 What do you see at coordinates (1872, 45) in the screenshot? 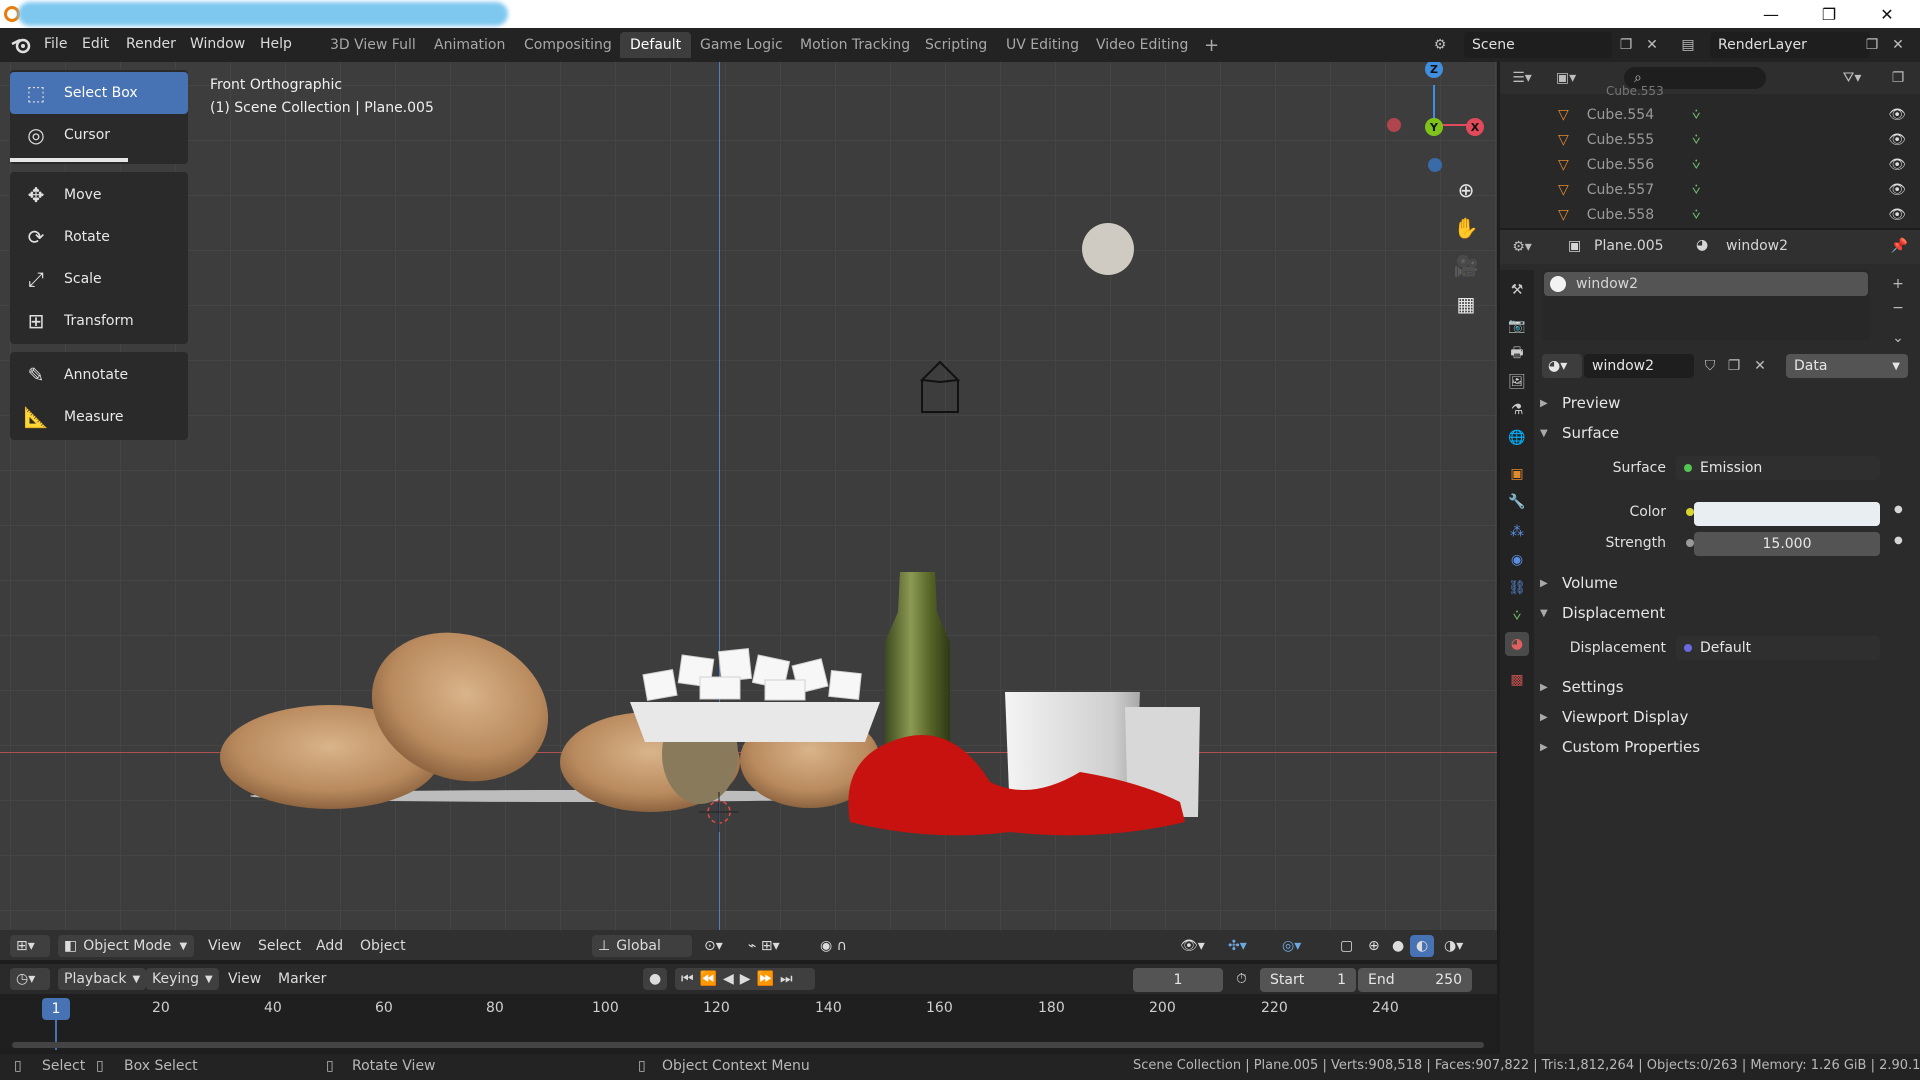
I see `new-view-layer-icon: ❐` at bounding box center [1872, 45].